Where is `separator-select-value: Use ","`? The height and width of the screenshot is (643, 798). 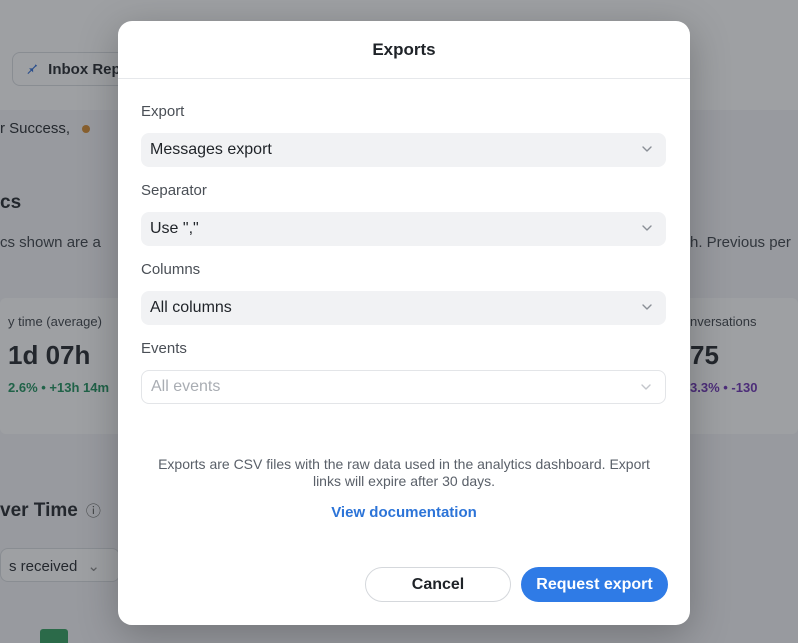
separator-select-value: Use "," is located at coordinates (174, 228).